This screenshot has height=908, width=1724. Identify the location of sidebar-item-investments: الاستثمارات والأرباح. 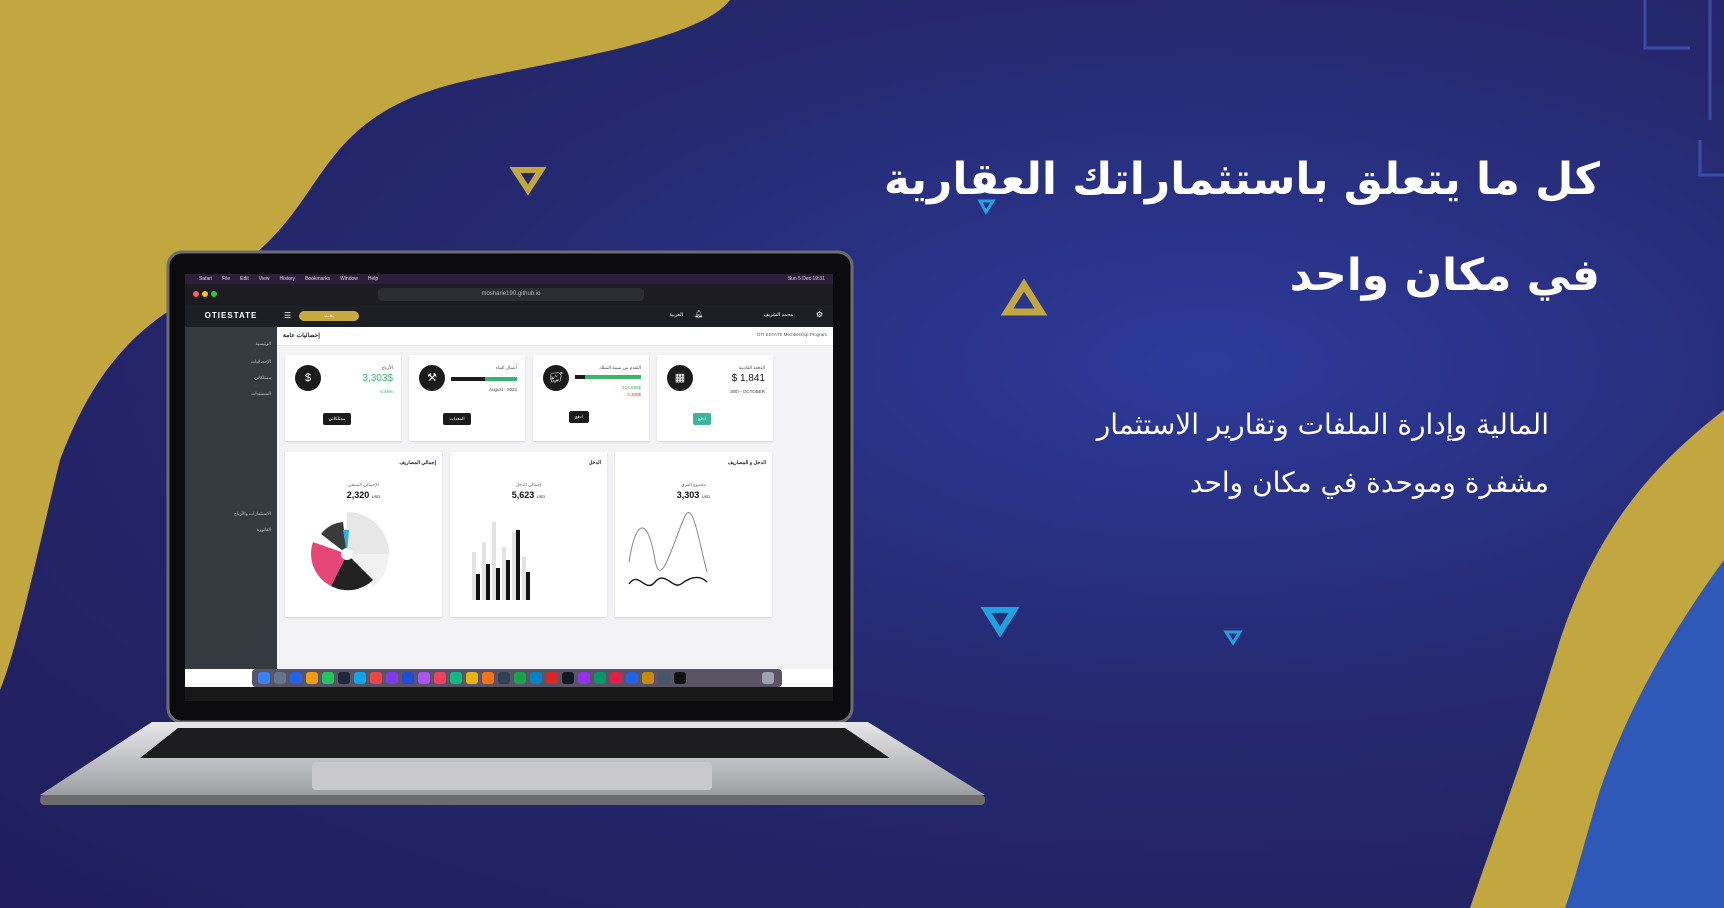
(236, 514).